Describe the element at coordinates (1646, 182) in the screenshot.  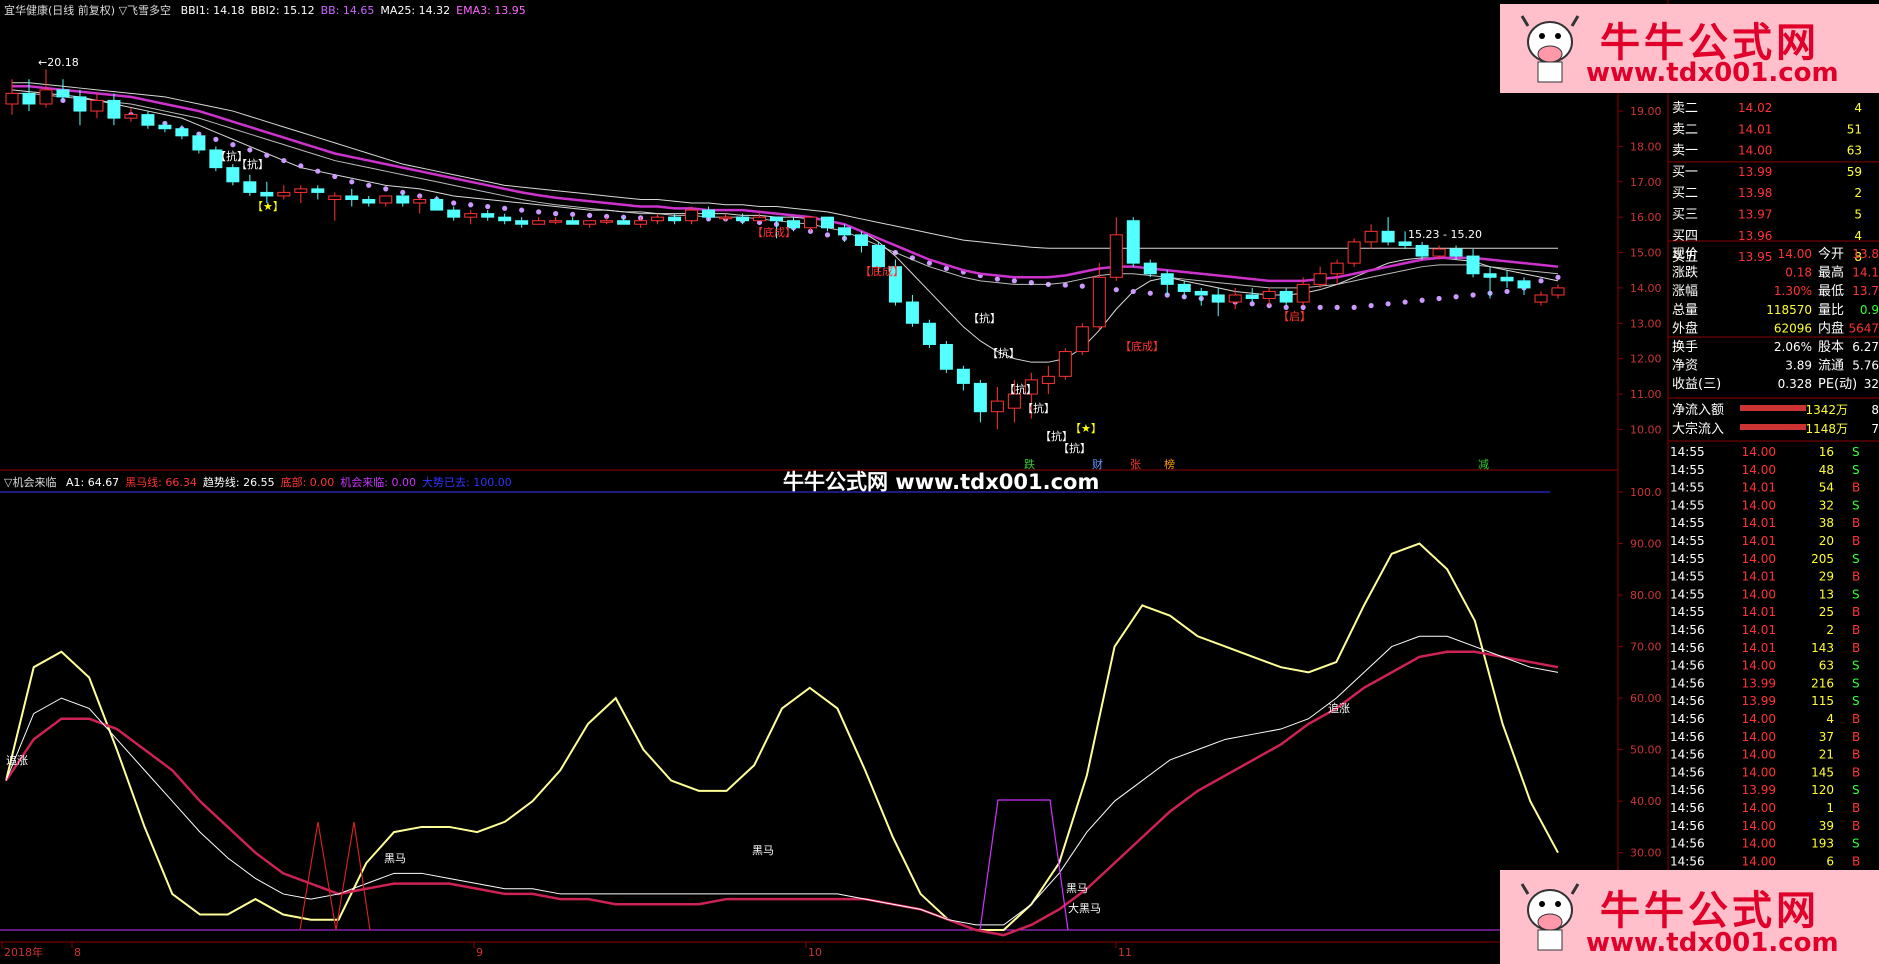
I see `price-tick-label: 17.00` at that location.